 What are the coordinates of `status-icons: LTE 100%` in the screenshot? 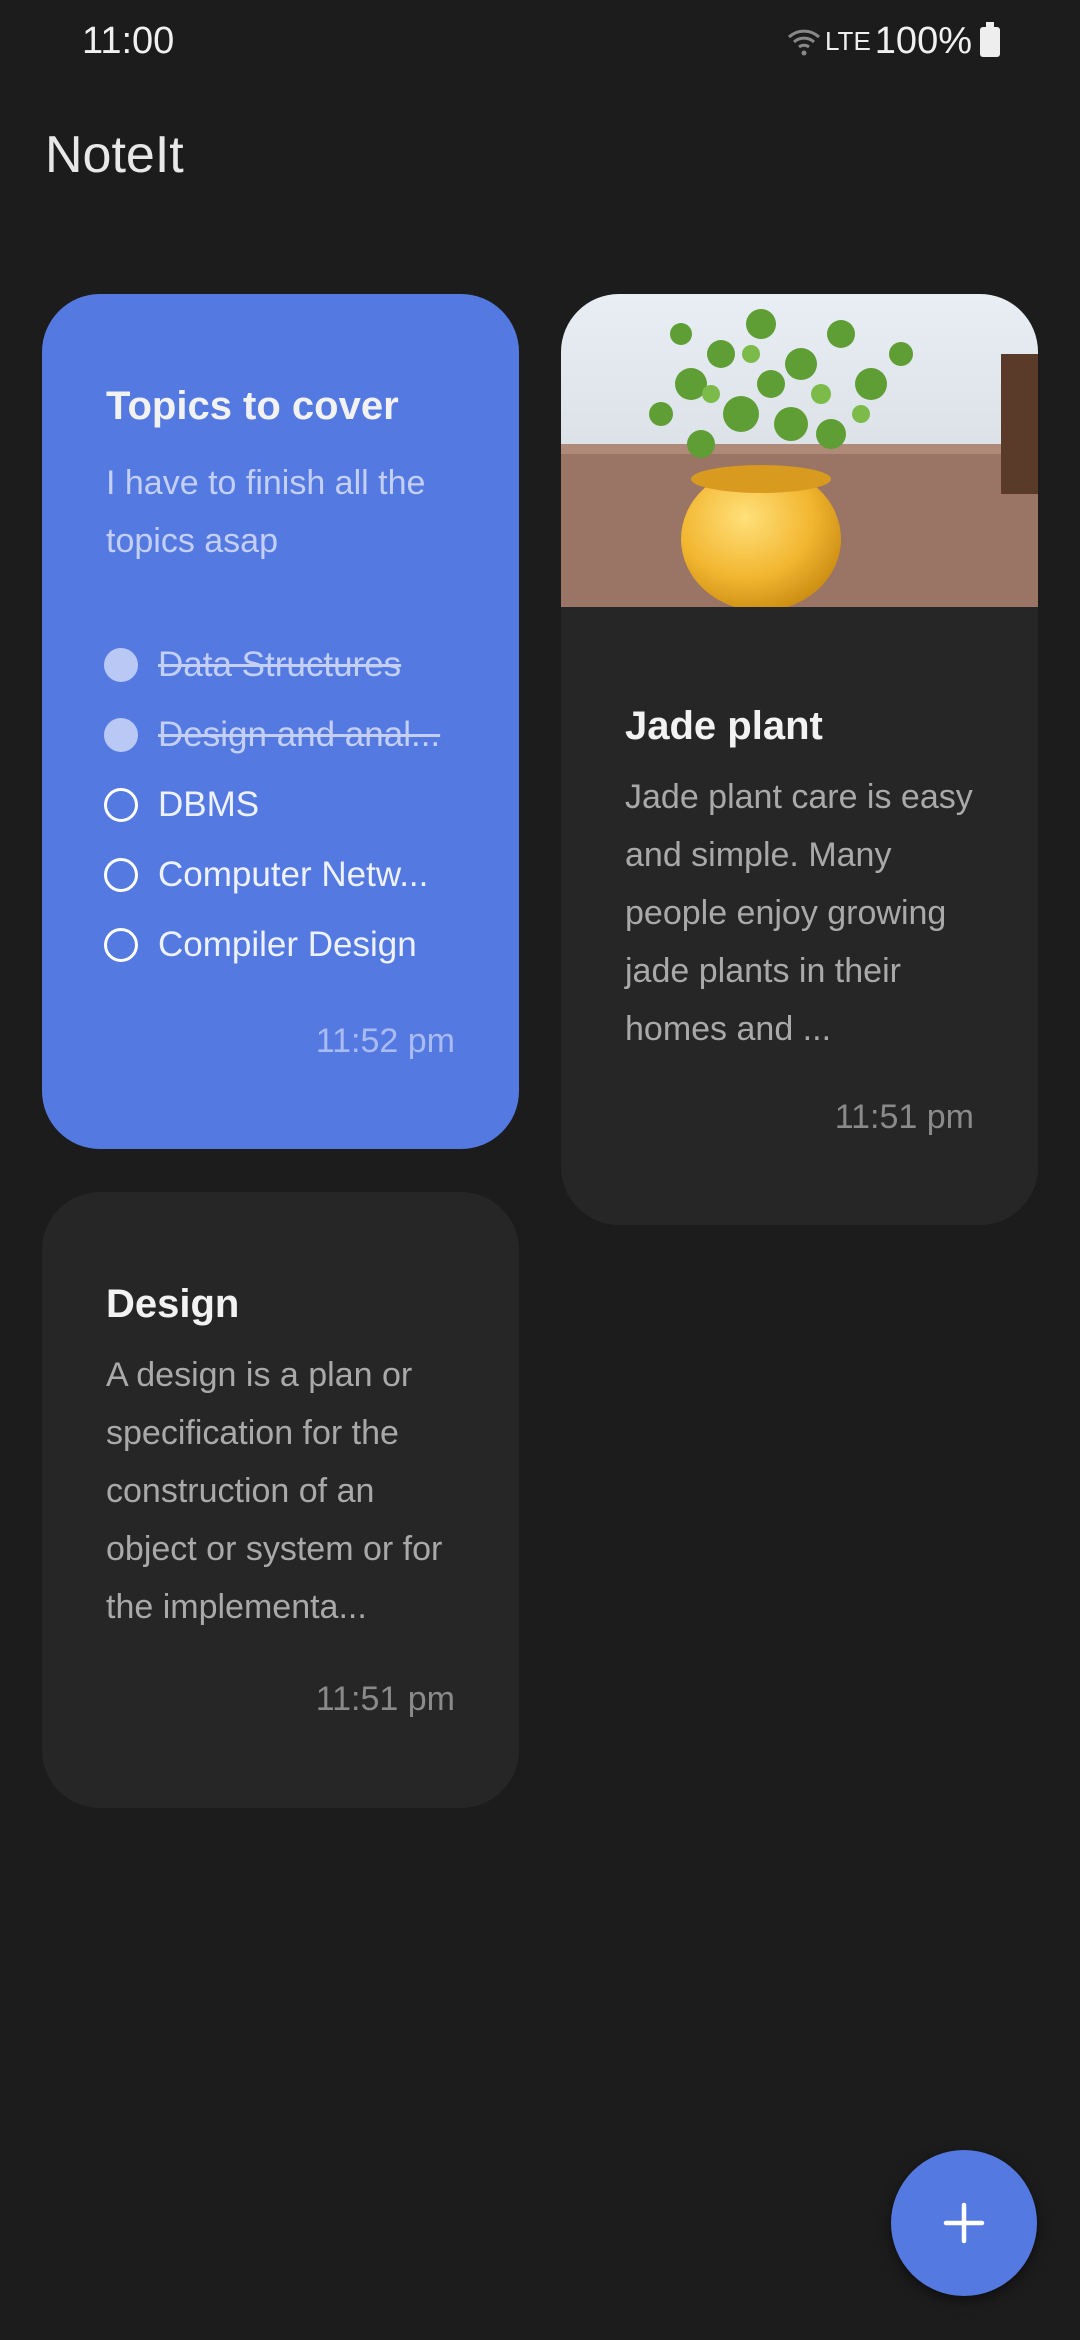 It's located at (893, 41).